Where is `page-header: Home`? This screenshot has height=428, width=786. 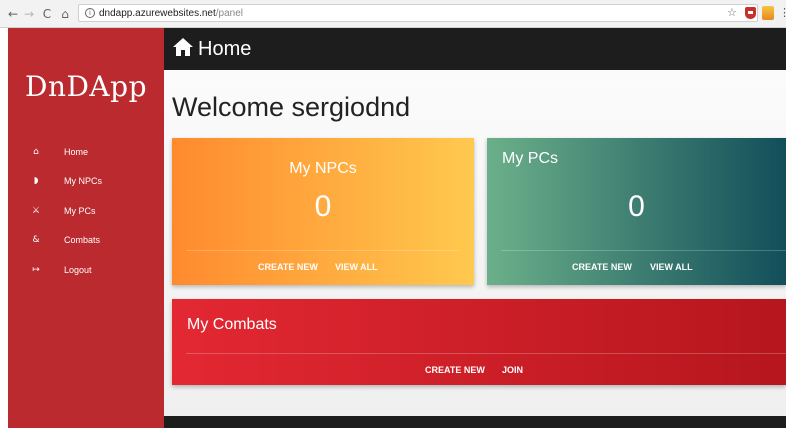 page-header: Home is located at coordinates (475, 49).